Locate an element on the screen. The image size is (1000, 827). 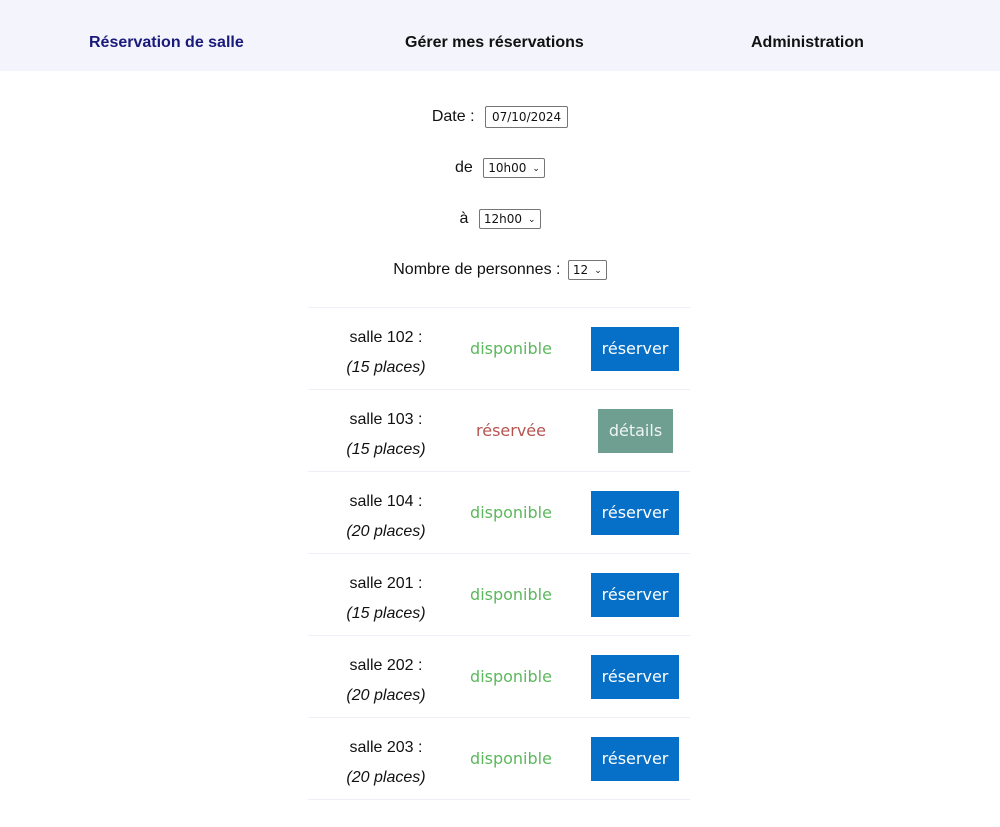
room-name: salle 202 : is located at coordinates (386, 665).